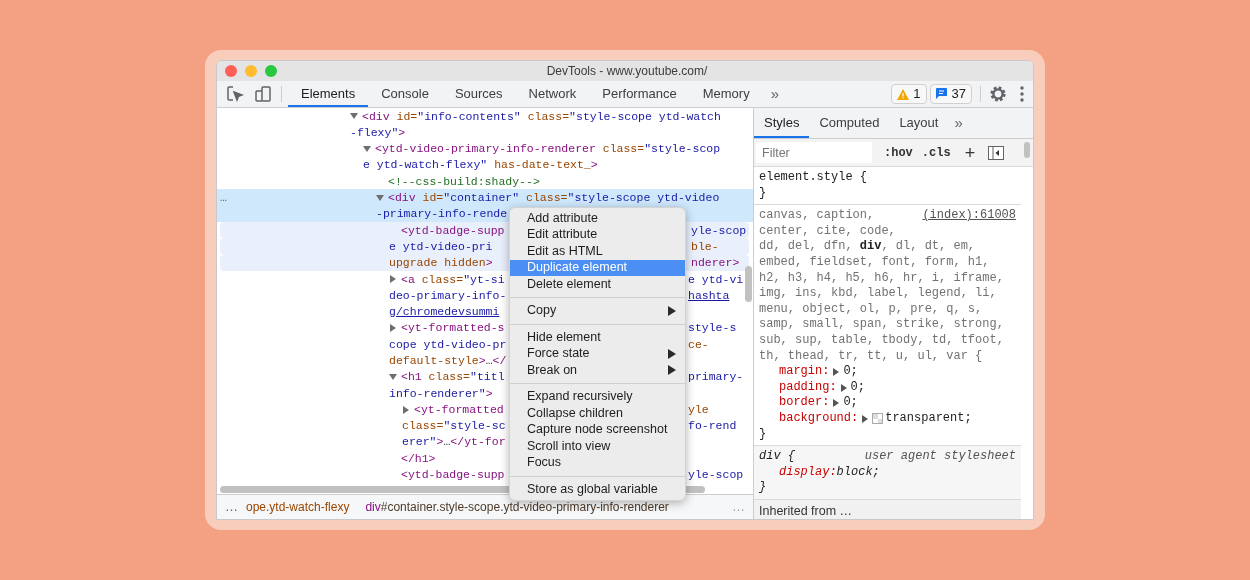  Describe the element at coordinates (715, 263) in the screenshot. I see `code-line: nderer>` at that location.